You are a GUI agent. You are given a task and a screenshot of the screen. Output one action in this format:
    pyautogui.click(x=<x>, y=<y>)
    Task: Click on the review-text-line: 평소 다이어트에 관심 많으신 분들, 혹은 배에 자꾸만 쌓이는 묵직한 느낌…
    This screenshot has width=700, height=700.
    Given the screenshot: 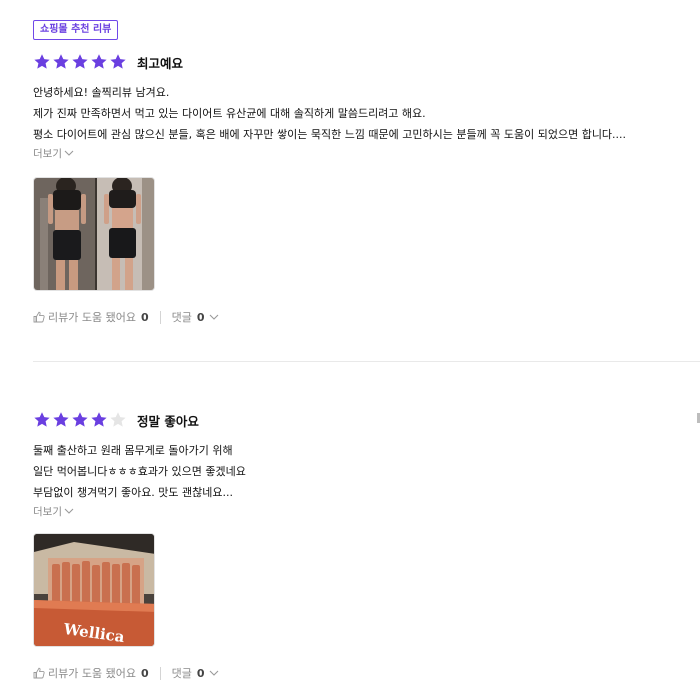 What is the action you would take?
    pyautogui.click(x=330, y=134)
    